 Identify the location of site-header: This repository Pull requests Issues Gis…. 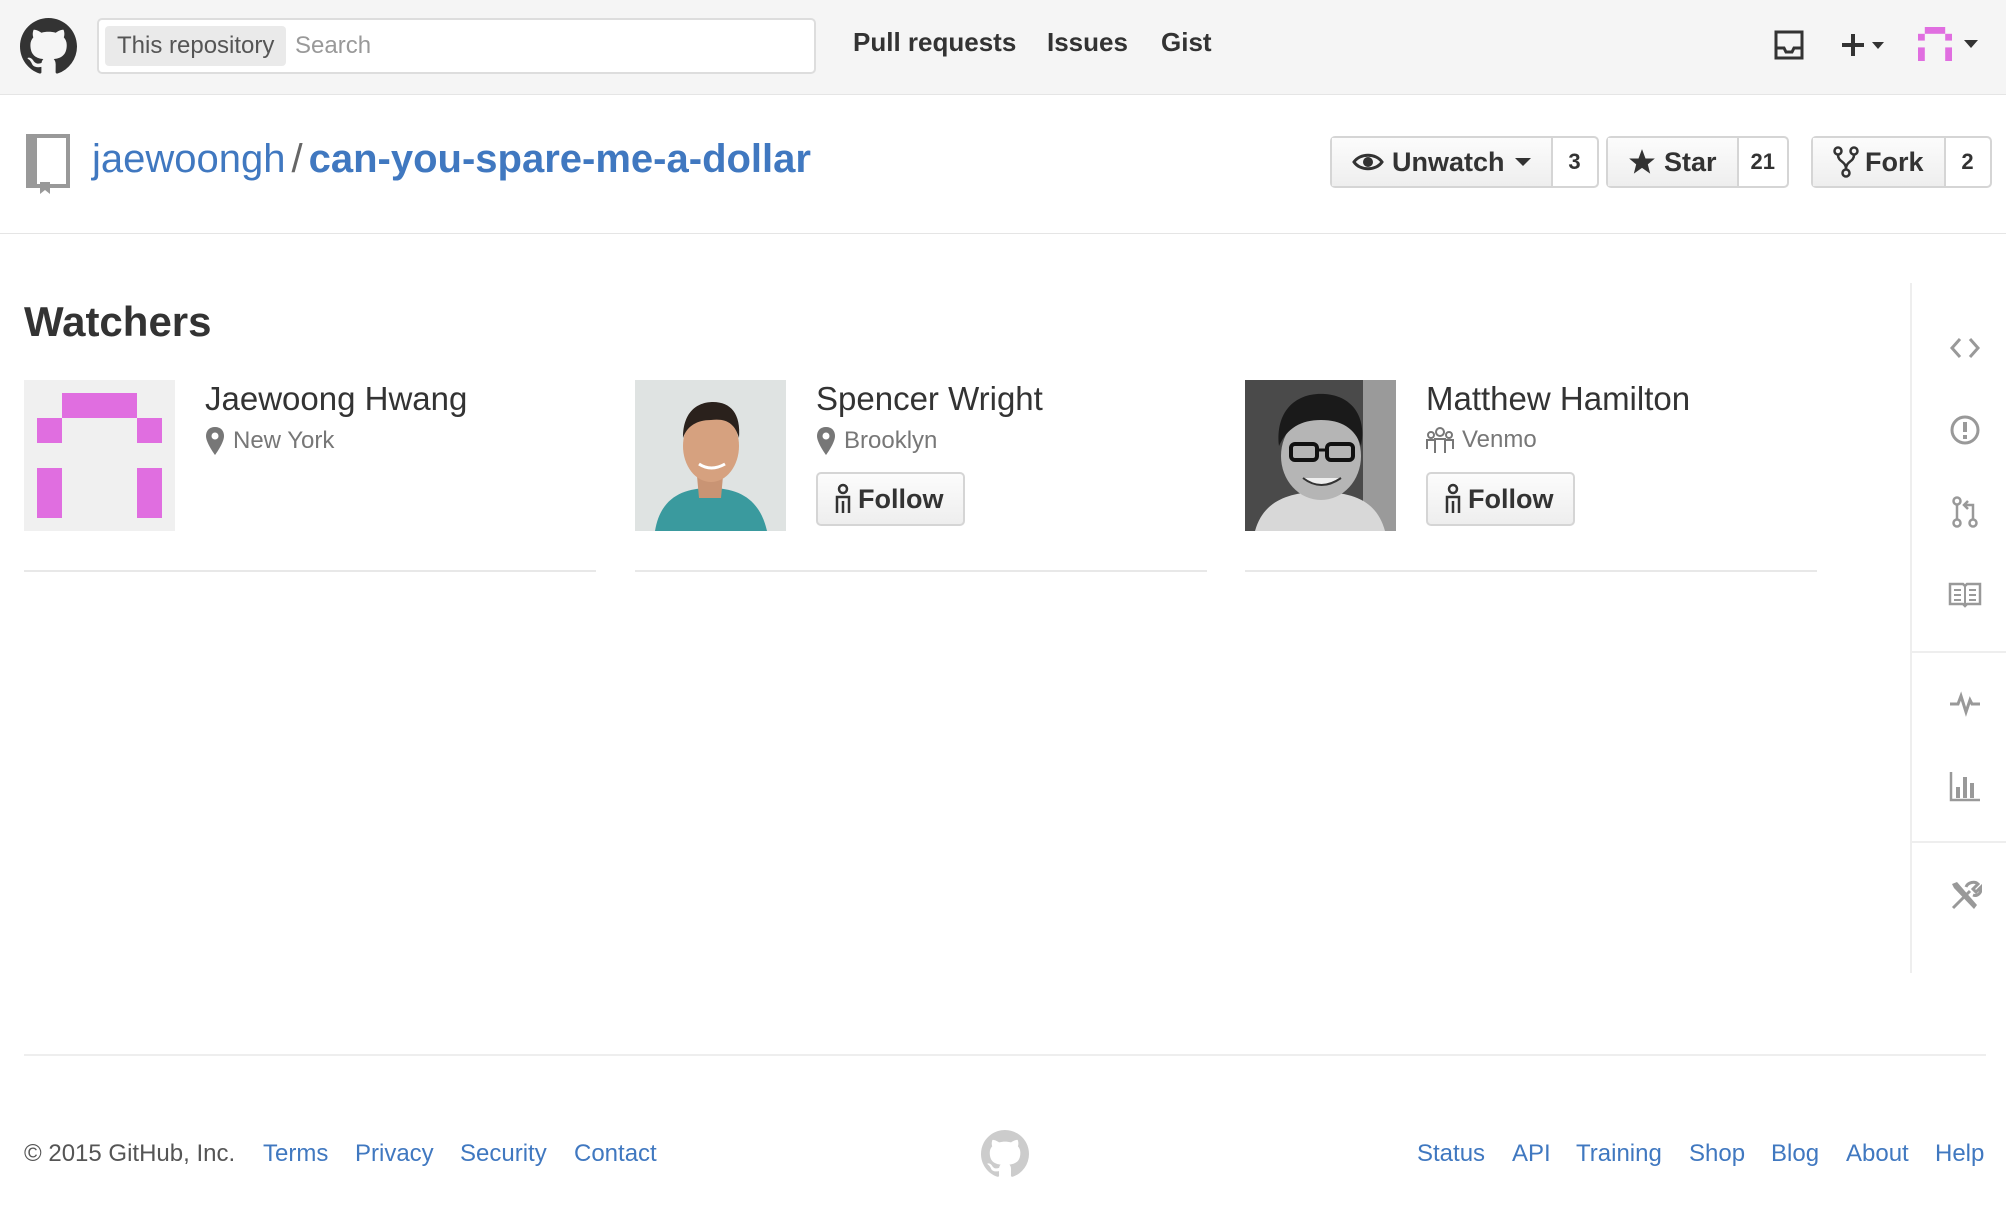
(1003, 47).